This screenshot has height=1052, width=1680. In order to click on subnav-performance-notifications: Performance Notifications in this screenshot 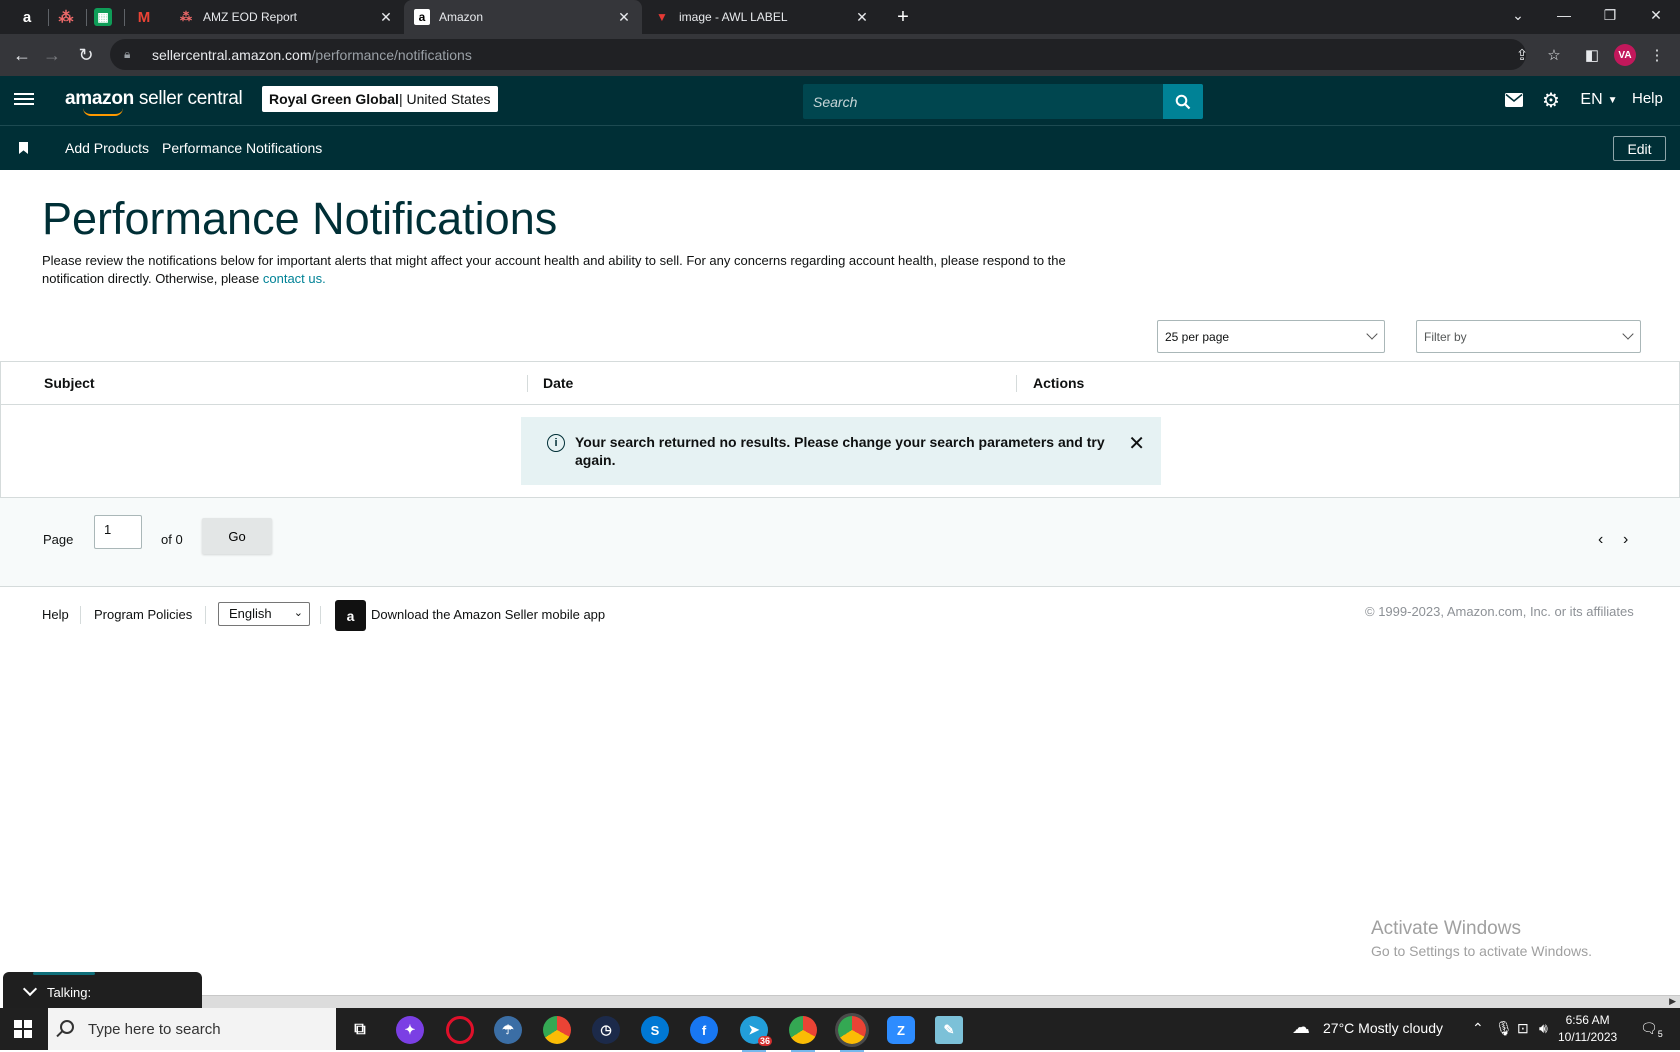, I will do `click(242, 148)`.